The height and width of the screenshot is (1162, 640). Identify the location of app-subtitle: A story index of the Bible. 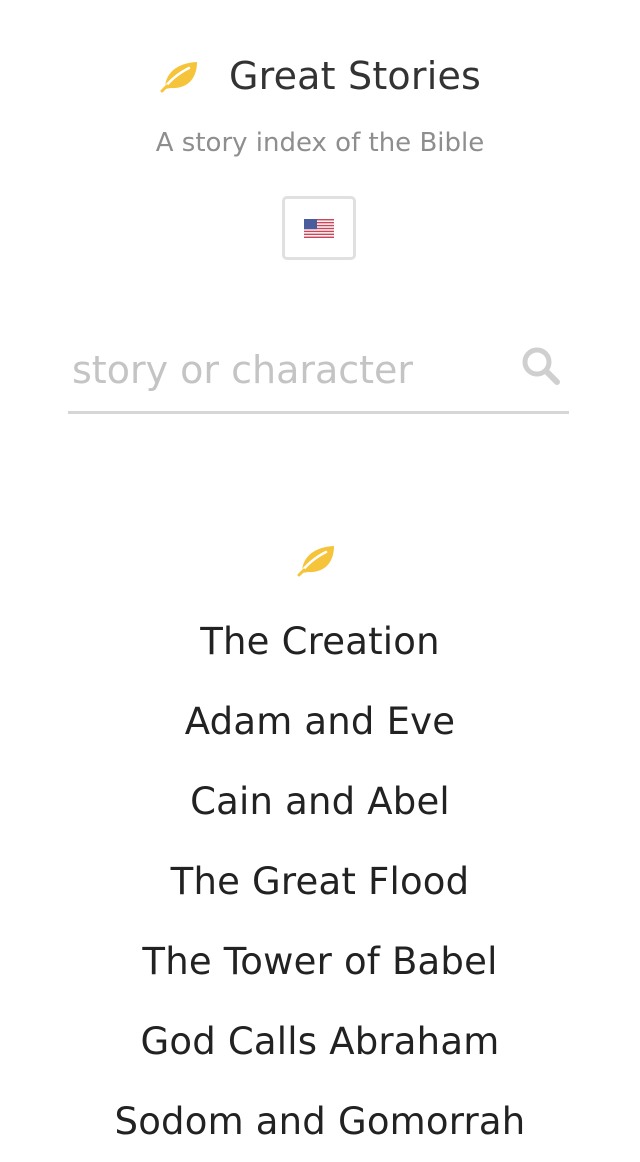
(320, 143).